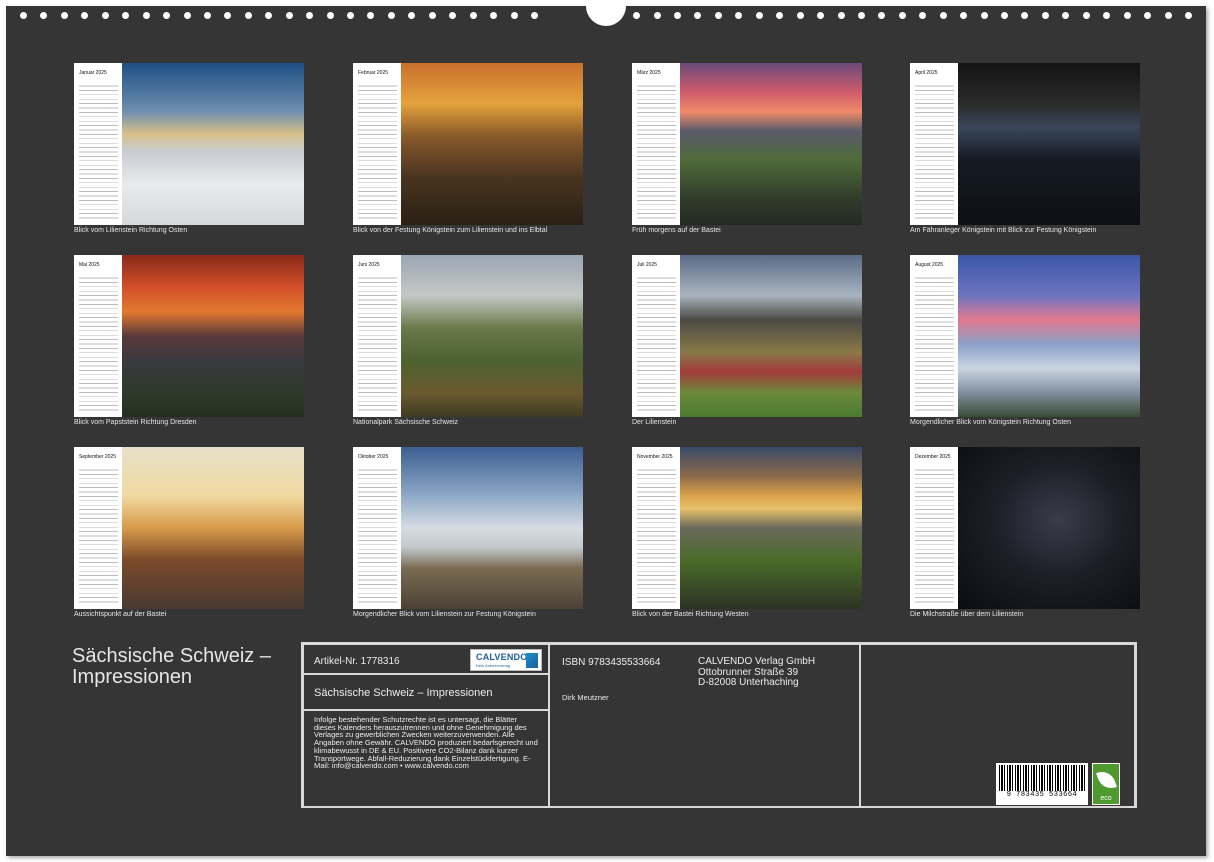 The width and height of the screenshot is (1214, 862). What do you see at coordinates (585, 697) in the screenshot?
I see `author-name: Dirk Meutzner` at bounding box center [585, 697].